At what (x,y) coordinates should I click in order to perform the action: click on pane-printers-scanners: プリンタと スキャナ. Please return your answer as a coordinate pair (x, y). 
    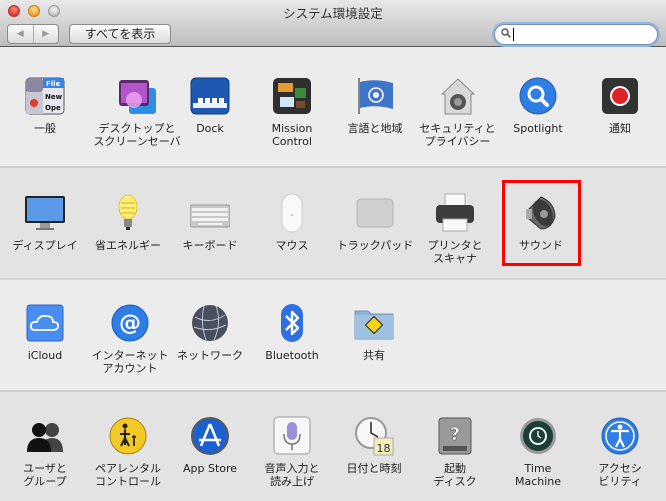
    Looking at the image, I should click on (455, 229).